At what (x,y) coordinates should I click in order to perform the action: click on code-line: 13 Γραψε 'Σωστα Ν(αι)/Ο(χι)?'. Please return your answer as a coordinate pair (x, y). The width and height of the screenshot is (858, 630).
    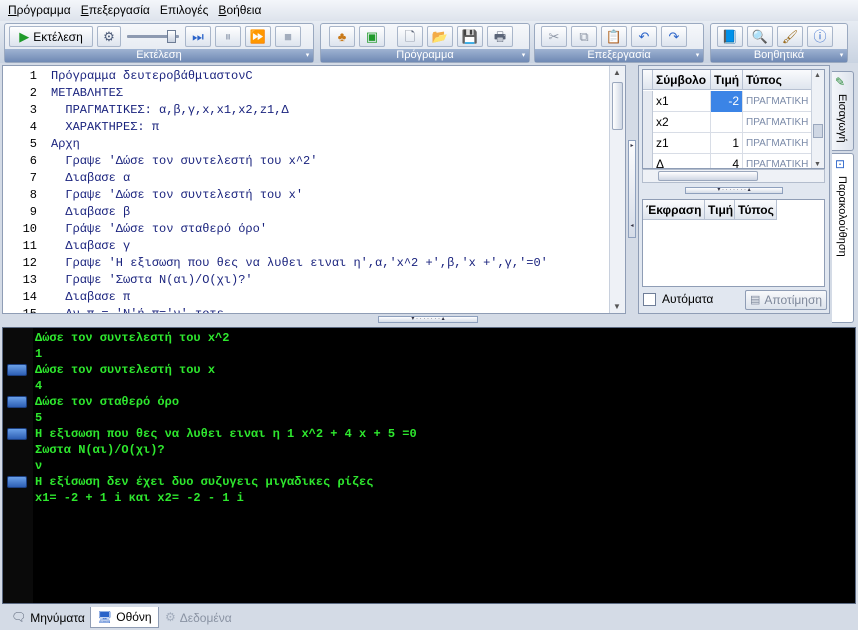
    Looking at the image, I should click on (303, 280).